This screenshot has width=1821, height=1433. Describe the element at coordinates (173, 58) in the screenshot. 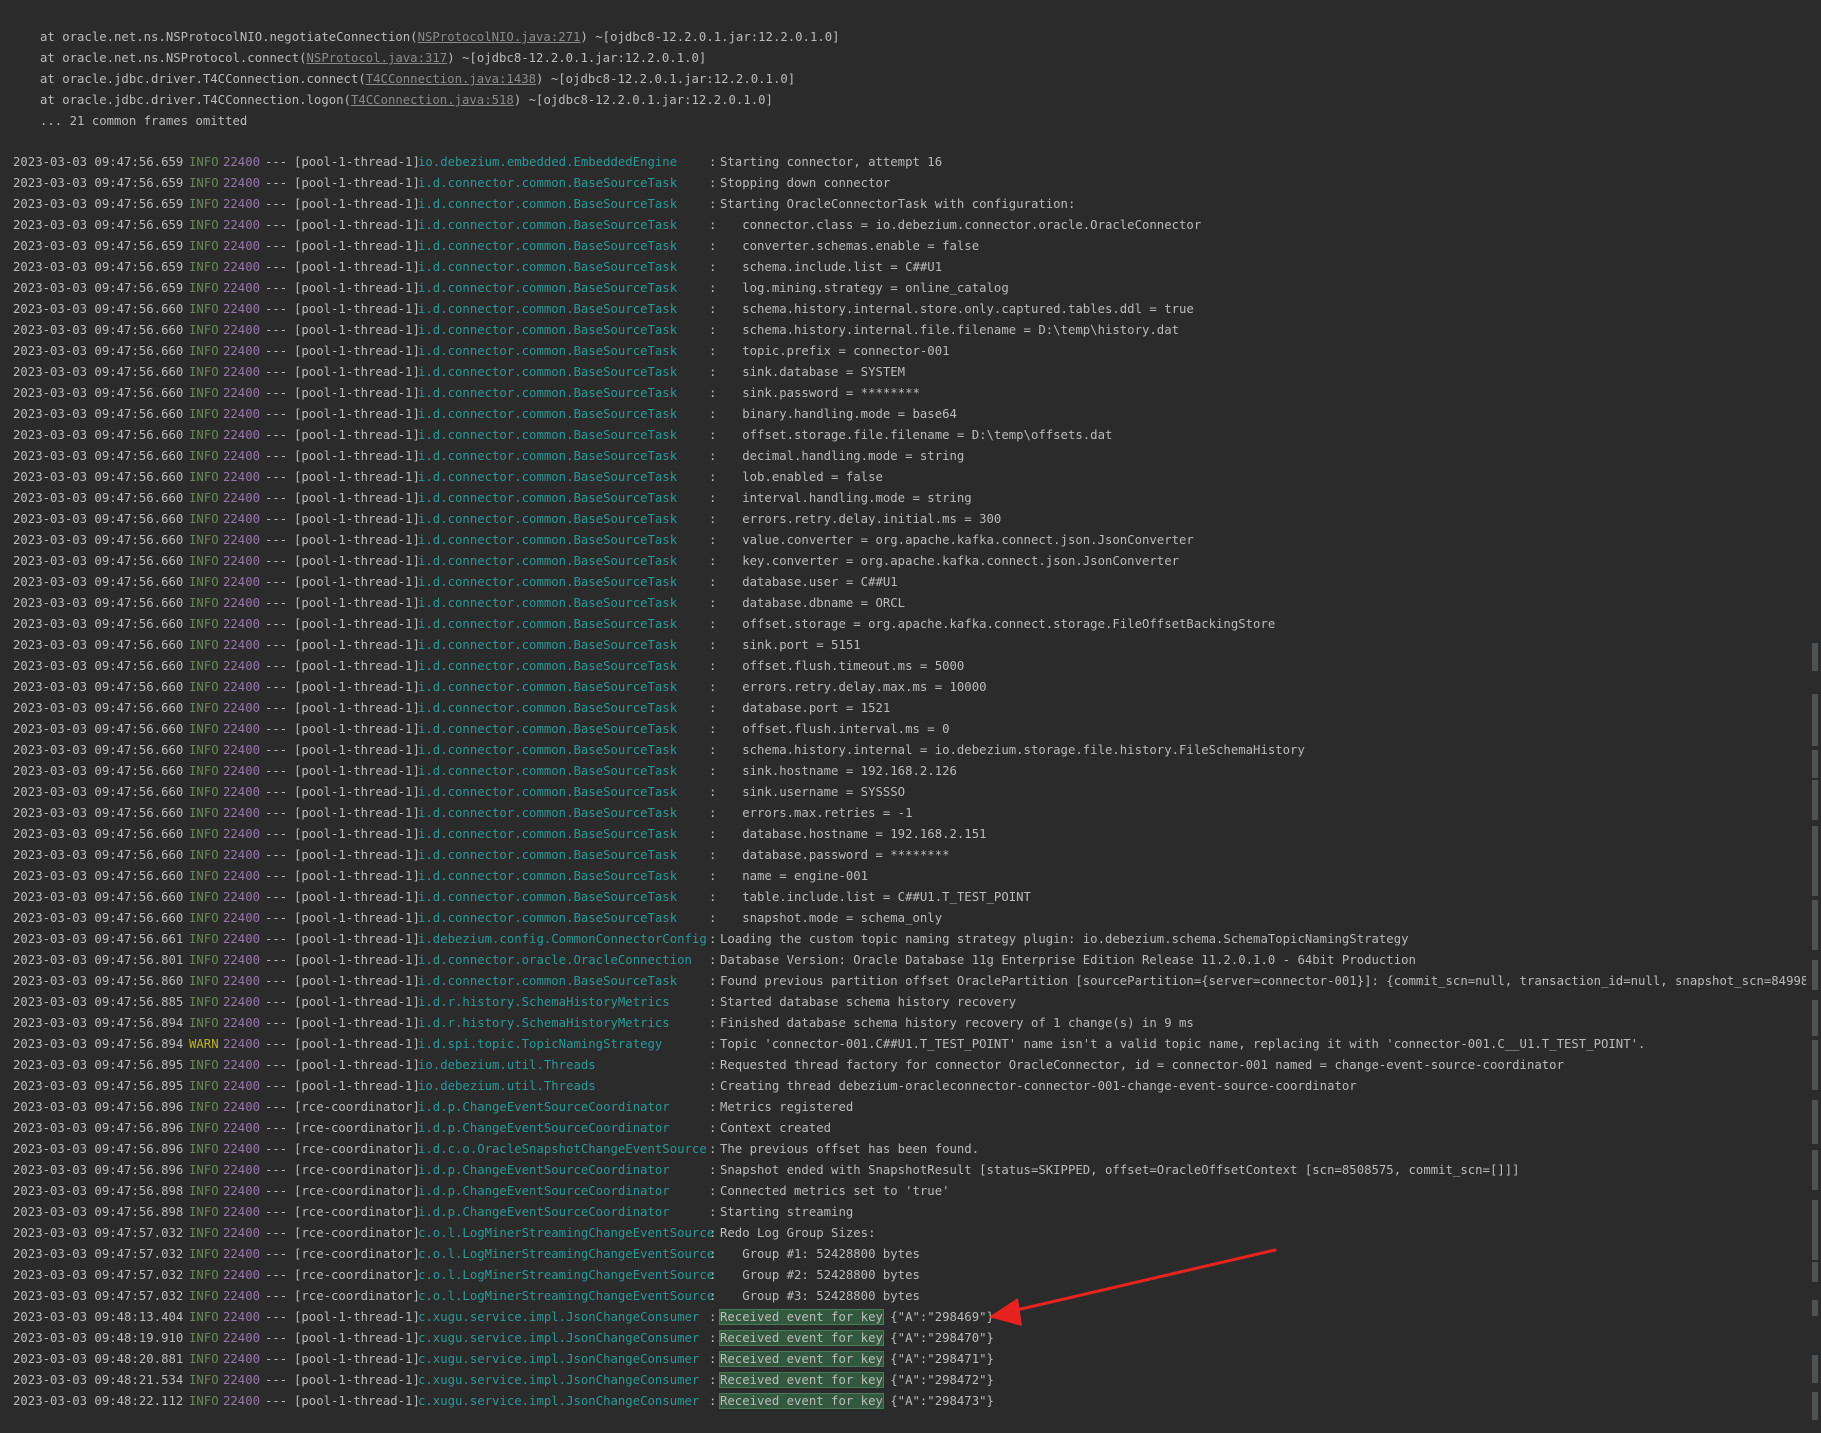

I see `stack-frame-text: at oracle.net.ns.NSProtocol.connect(` at that location.